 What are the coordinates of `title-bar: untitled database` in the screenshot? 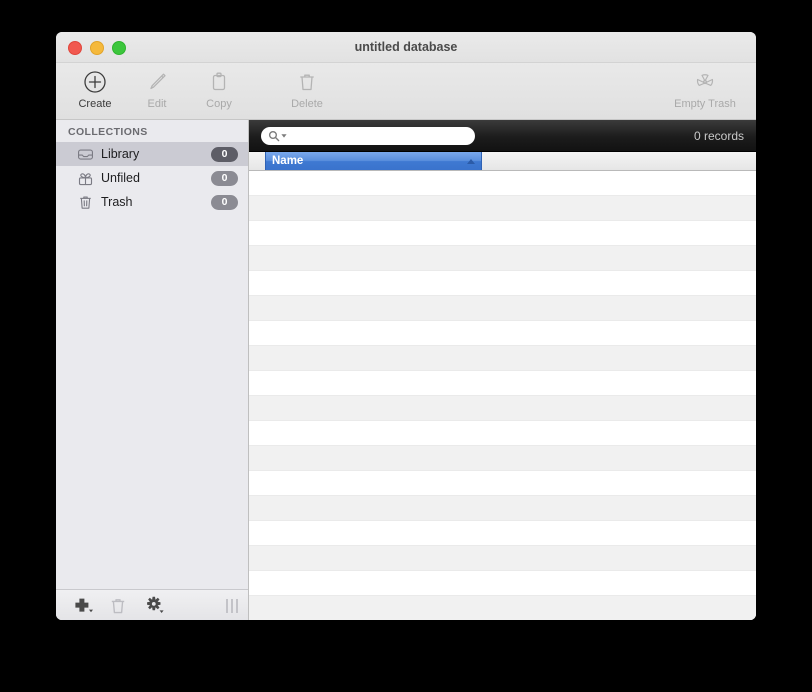 It's located at (406, 47).